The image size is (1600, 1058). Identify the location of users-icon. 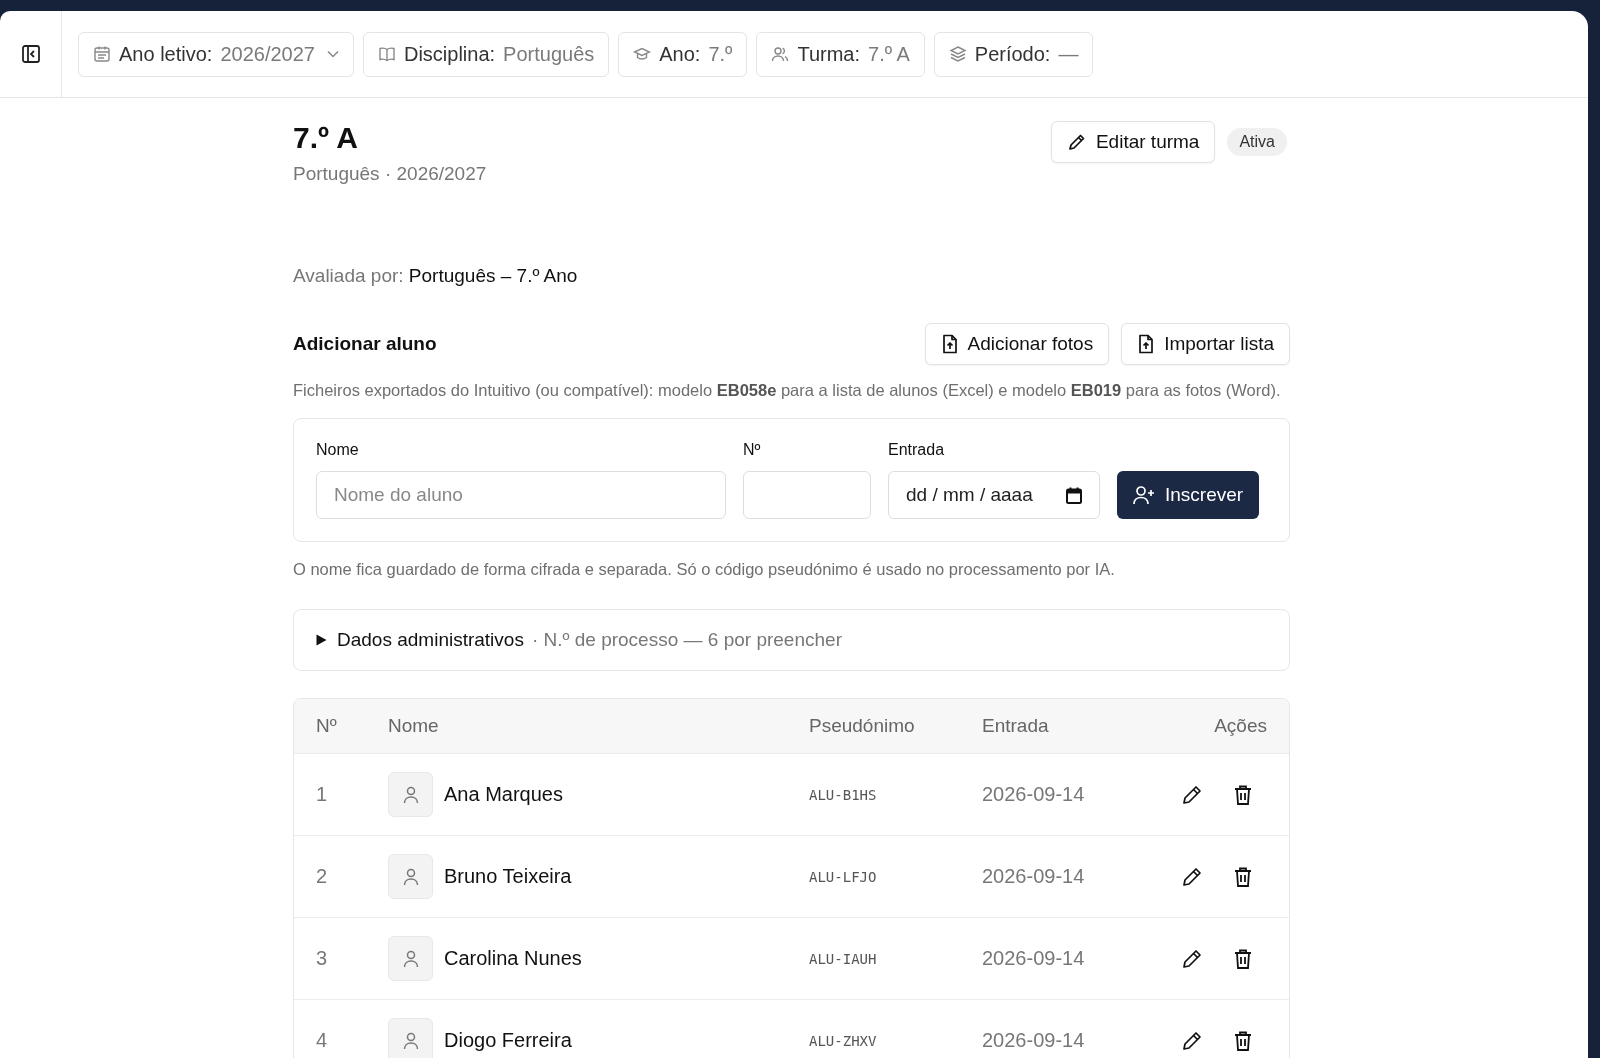
(780, 54).